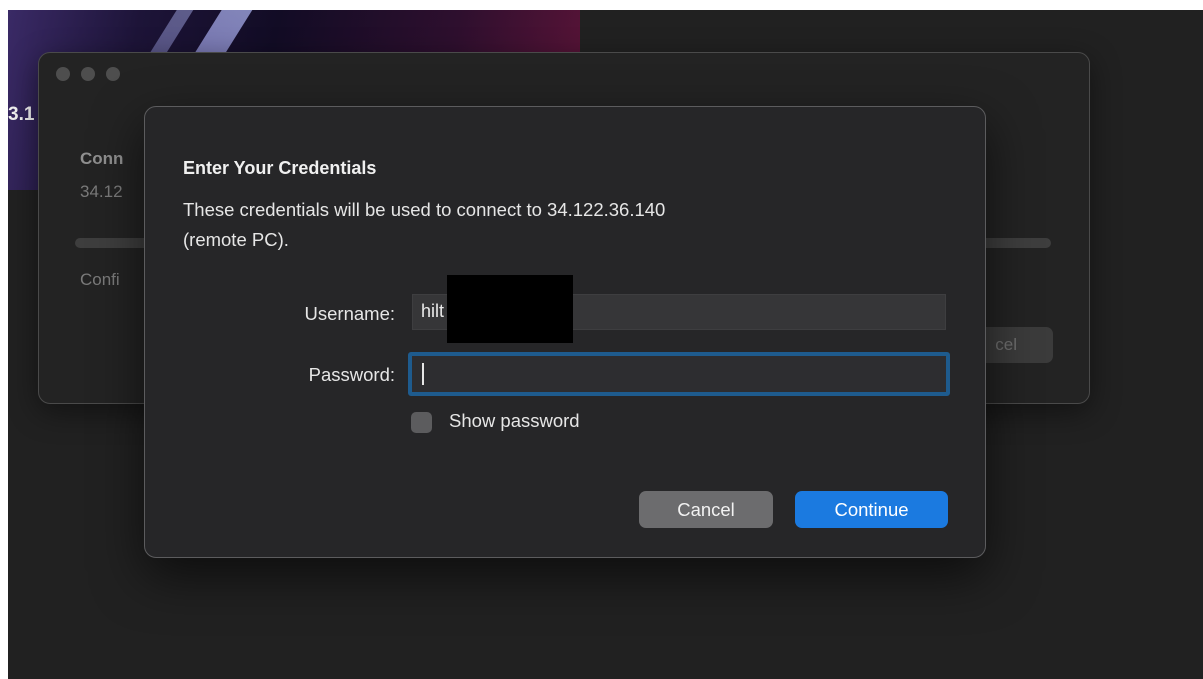 The width and height of the screenshot is (1203, 679). What do you see at coordinates (679, 374) in the screenshot?
I see `password-field` at bounding box center [679, 374].